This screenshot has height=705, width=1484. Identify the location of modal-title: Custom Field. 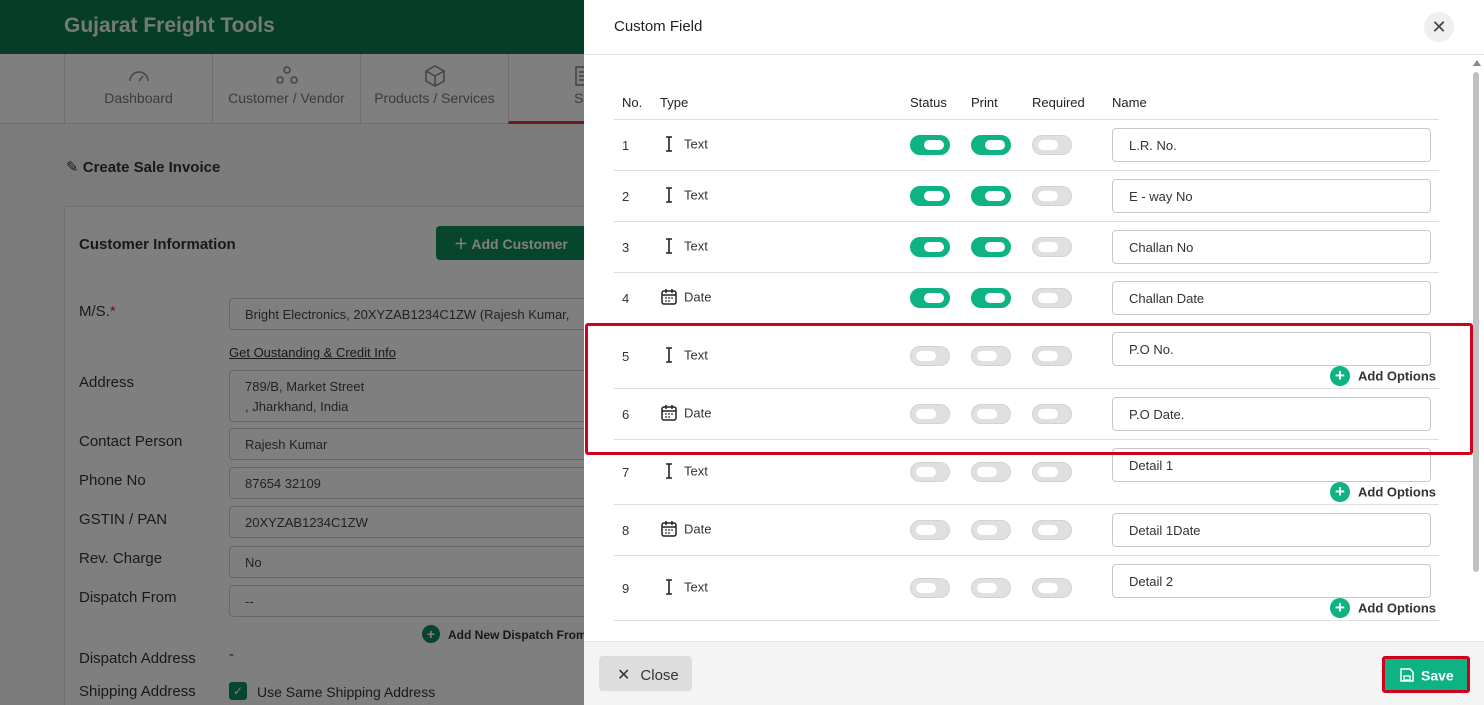
(658, 26).